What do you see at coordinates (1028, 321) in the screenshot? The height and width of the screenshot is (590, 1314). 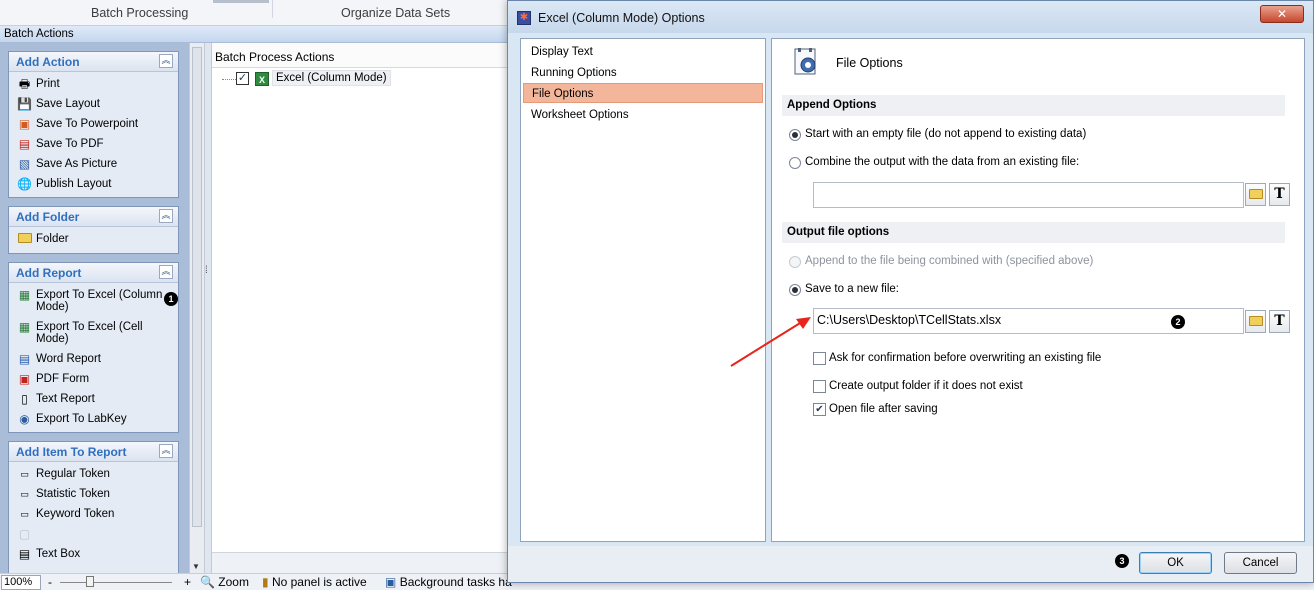 I see `new-file-path-field: C:\Users\Desktop\TCellStats.xlsx 2` at bounding box center [1028, 321].